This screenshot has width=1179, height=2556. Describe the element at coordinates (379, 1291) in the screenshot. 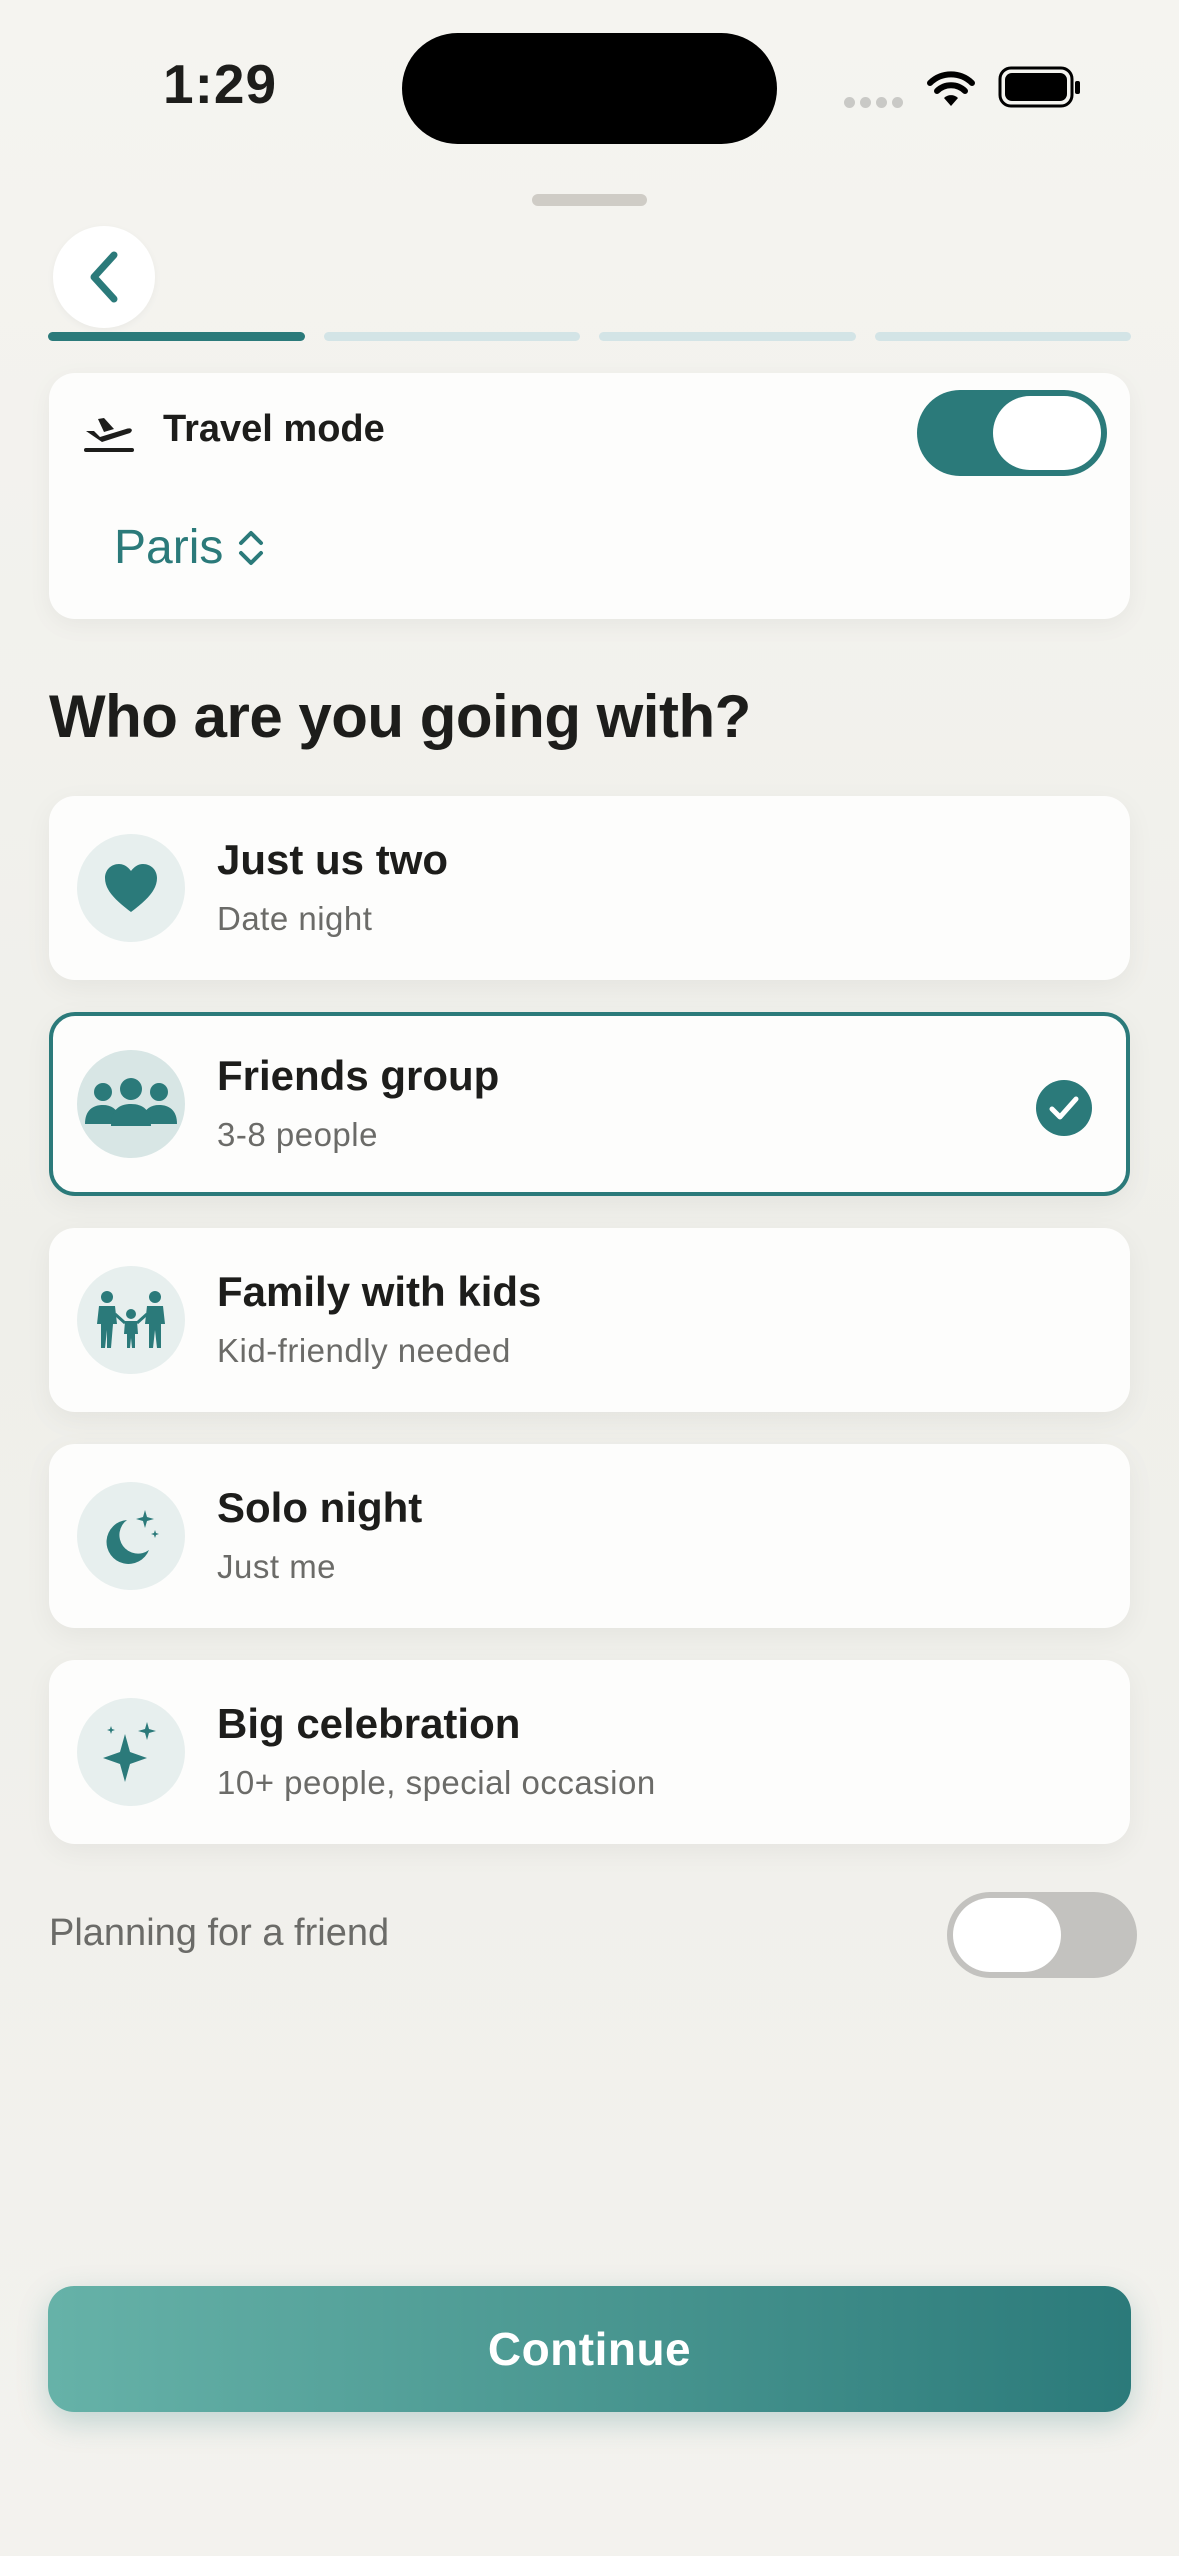

I see `option-title: Family with kids` at that location.